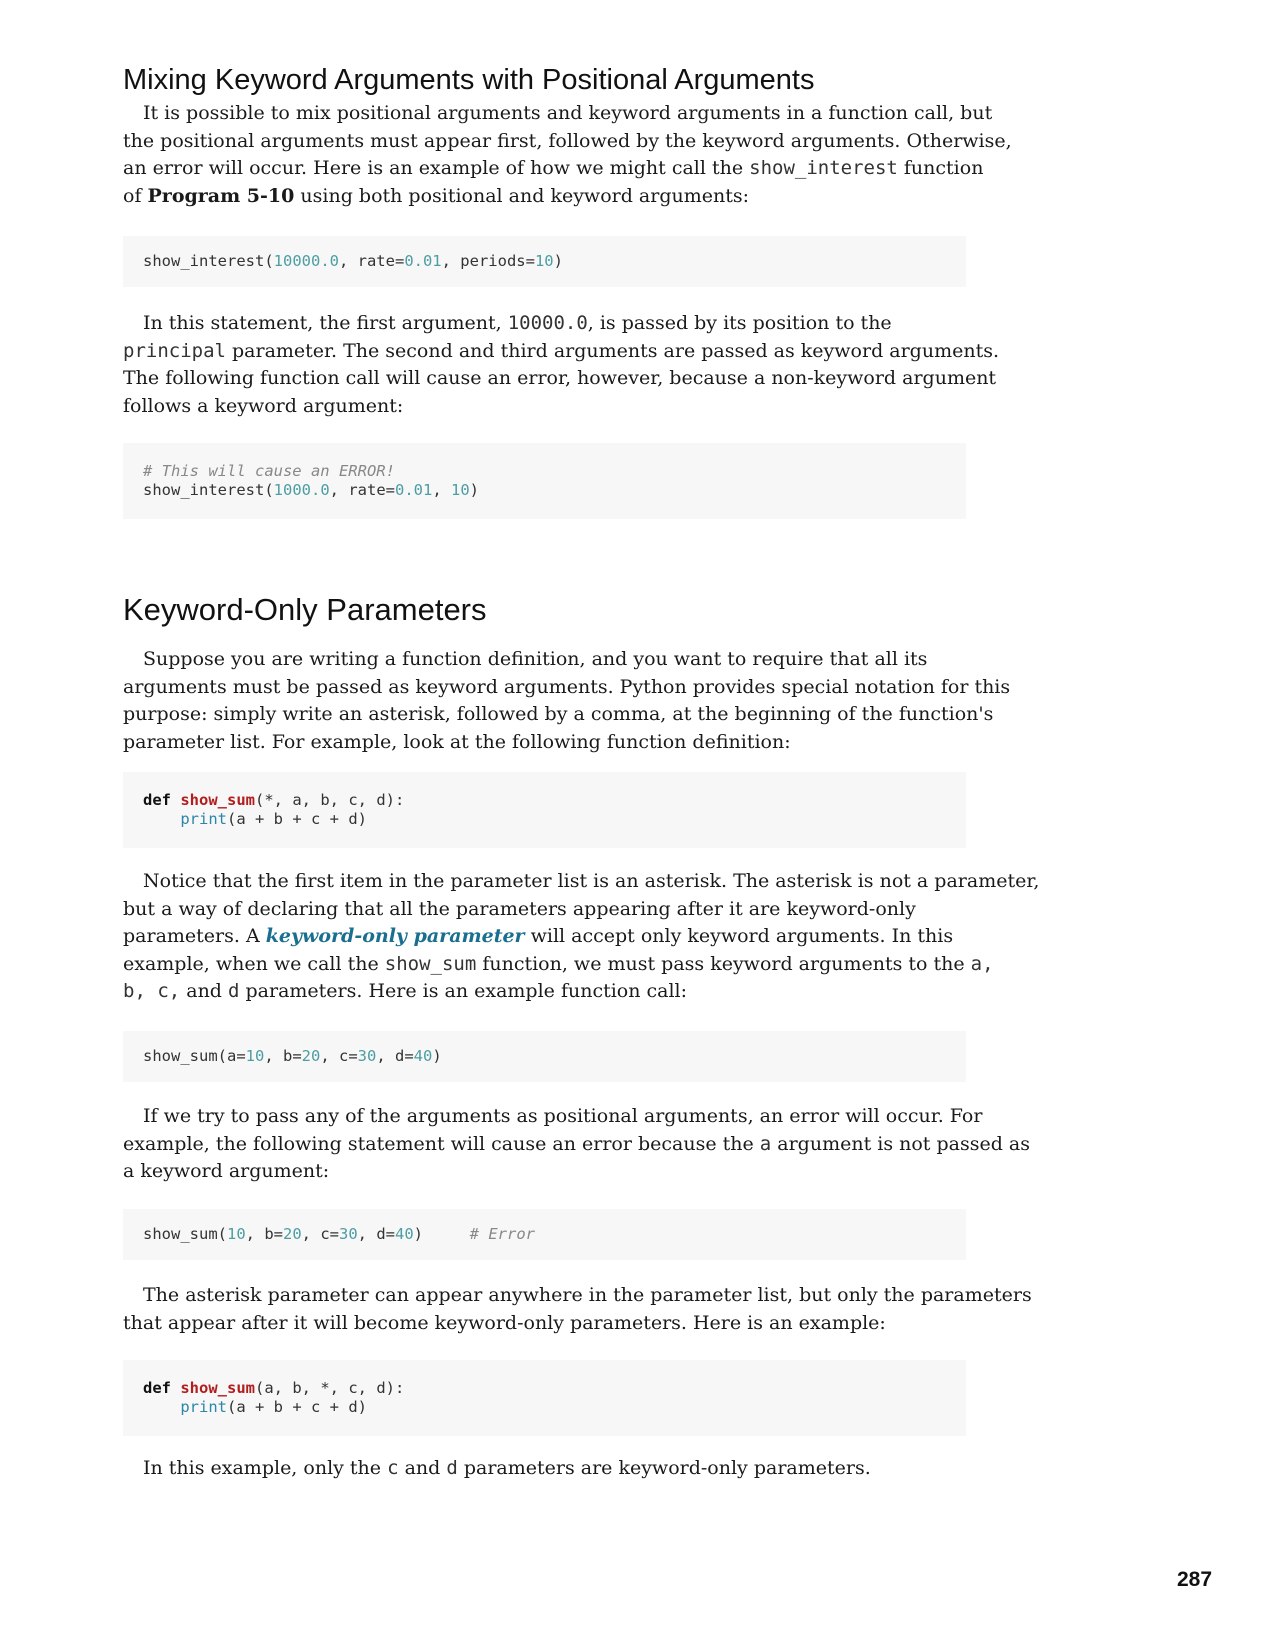  What do you see at coordinates (135, 195) in the screenshot?
I see `text-run: of` at bounding box center [135, 195].